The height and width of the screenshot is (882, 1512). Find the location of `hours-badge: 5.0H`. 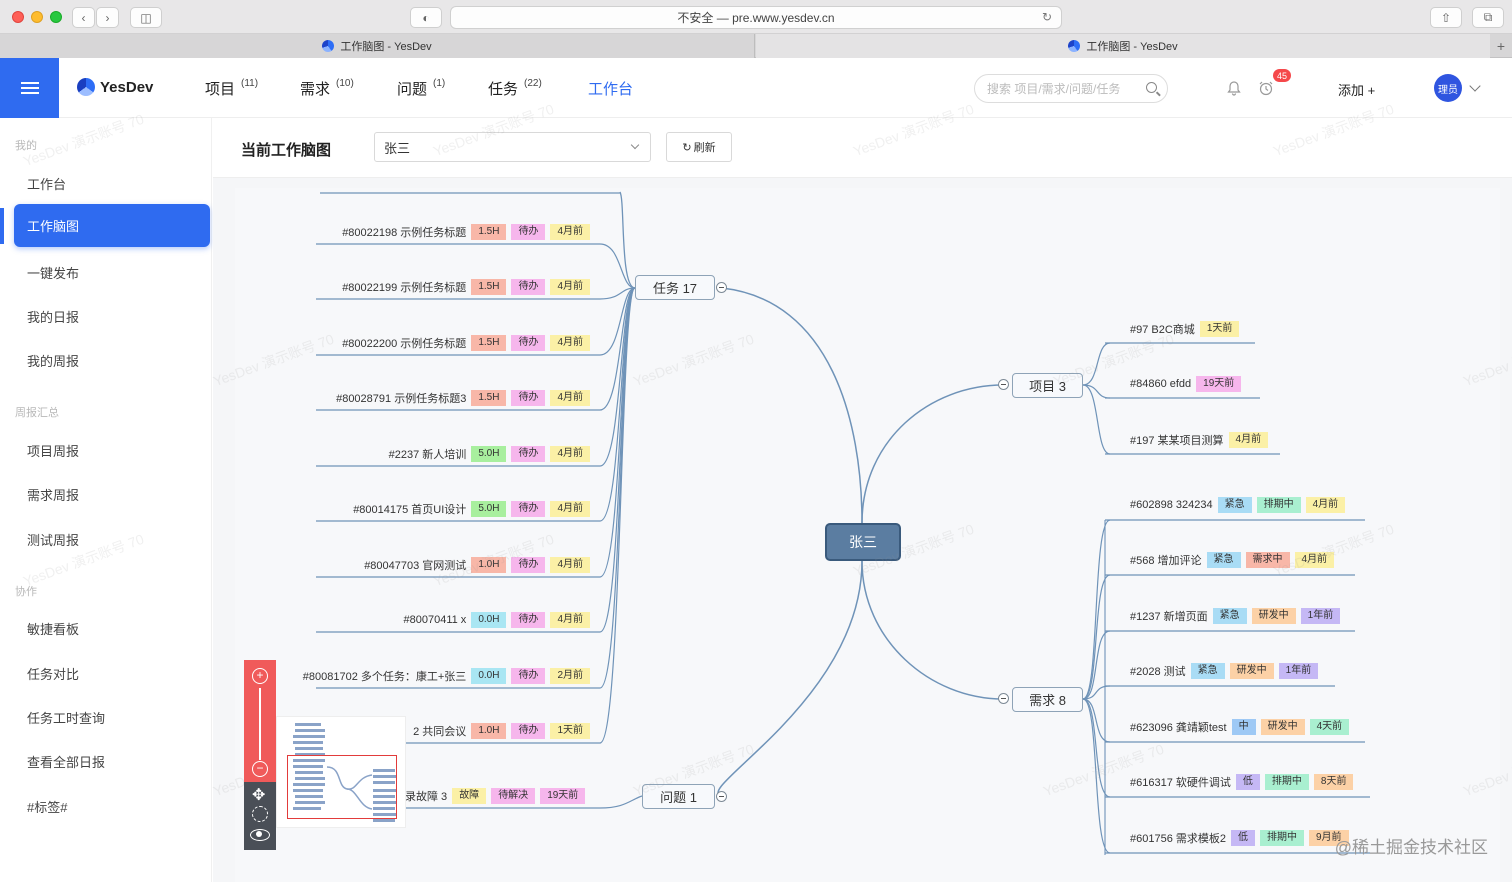

hours-badge: 5.0H is located at coordinates (489, 454).